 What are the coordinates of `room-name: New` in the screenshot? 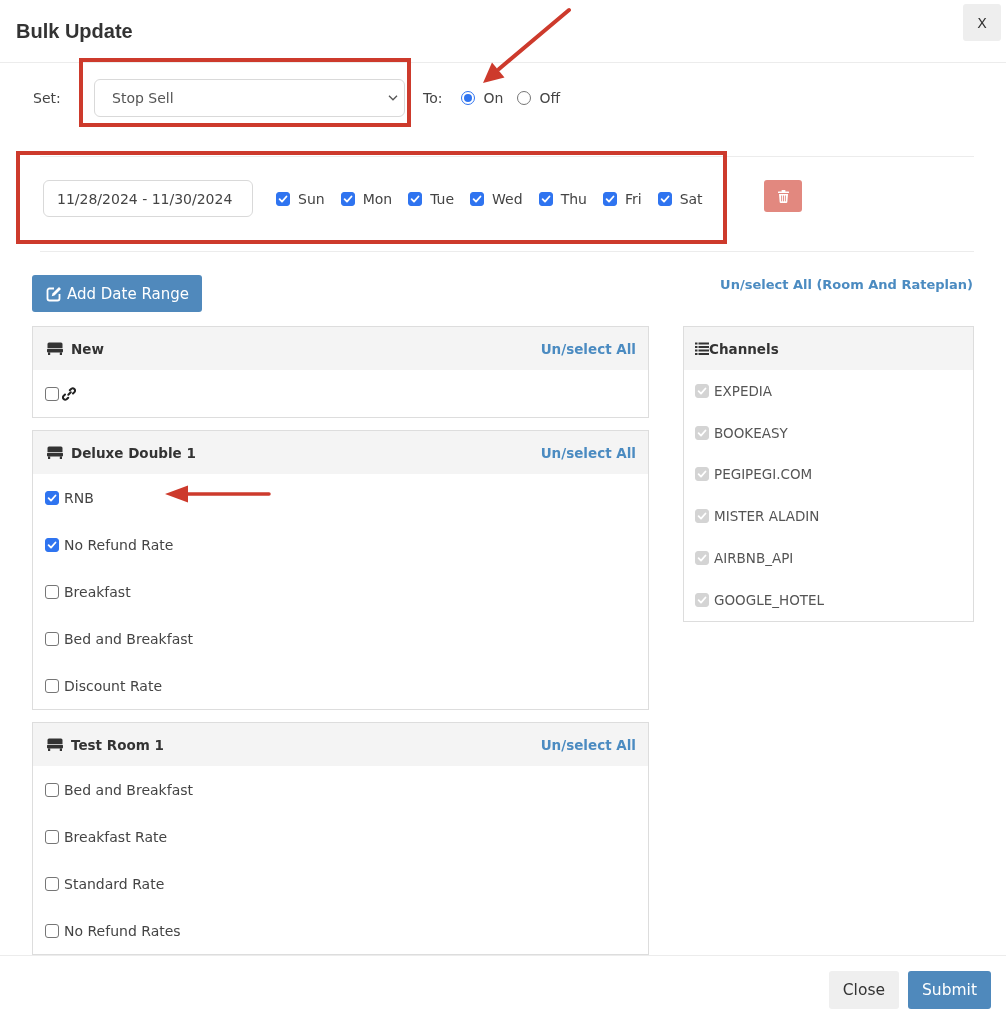 It's located at (87, 348).